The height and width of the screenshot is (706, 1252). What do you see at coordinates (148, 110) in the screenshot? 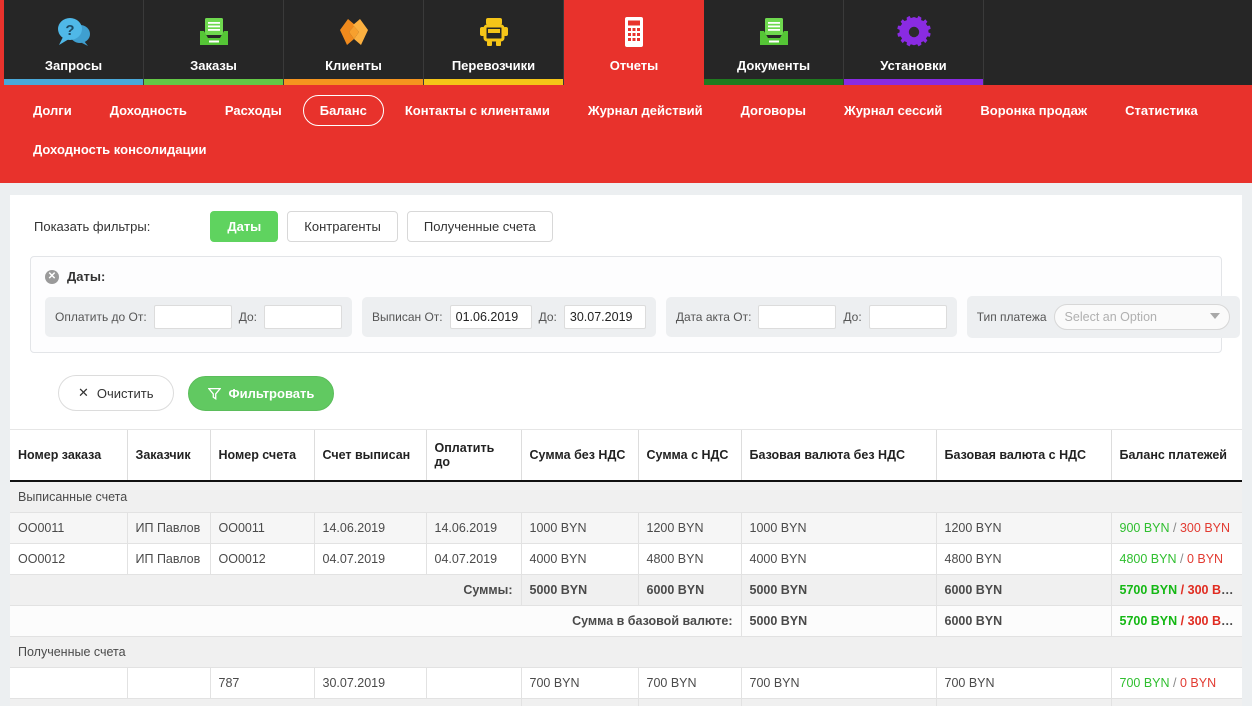
I see `subnav-item-dohodnost: Доходность` at bounding box center [148, 110].